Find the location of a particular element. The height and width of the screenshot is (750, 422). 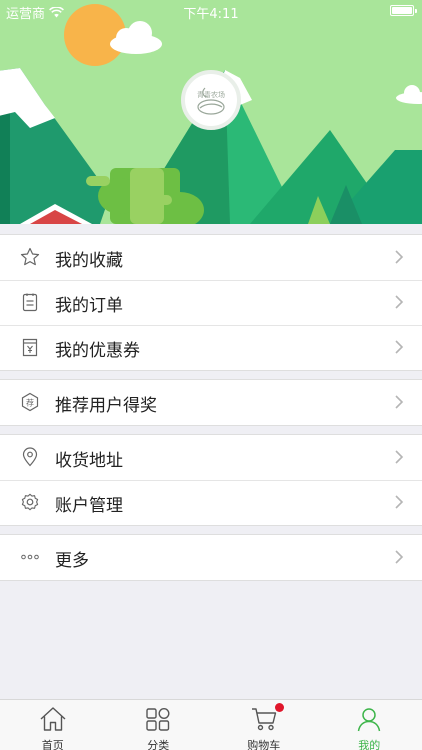

menu-item-label: 推荐用户得奖 is located at coordinates (106, 406).